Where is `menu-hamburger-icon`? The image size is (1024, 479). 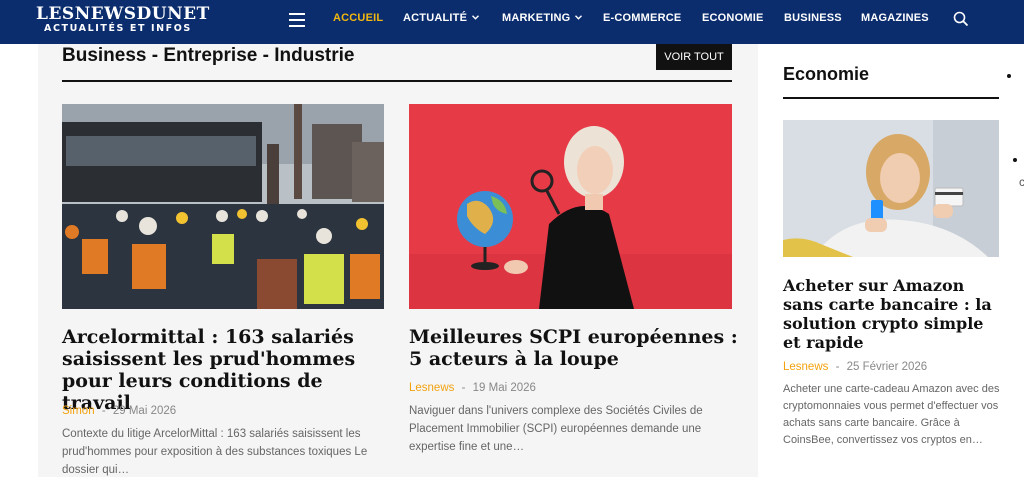 menu-hamburger-icon is located at coordinates (297, 20).